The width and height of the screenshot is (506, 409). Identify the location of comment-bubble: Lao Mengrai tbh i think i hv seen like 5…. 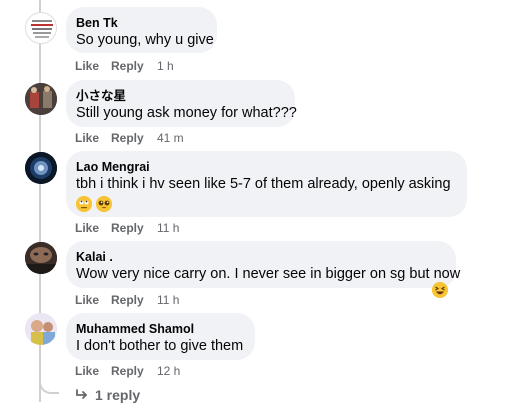
(266, 184).